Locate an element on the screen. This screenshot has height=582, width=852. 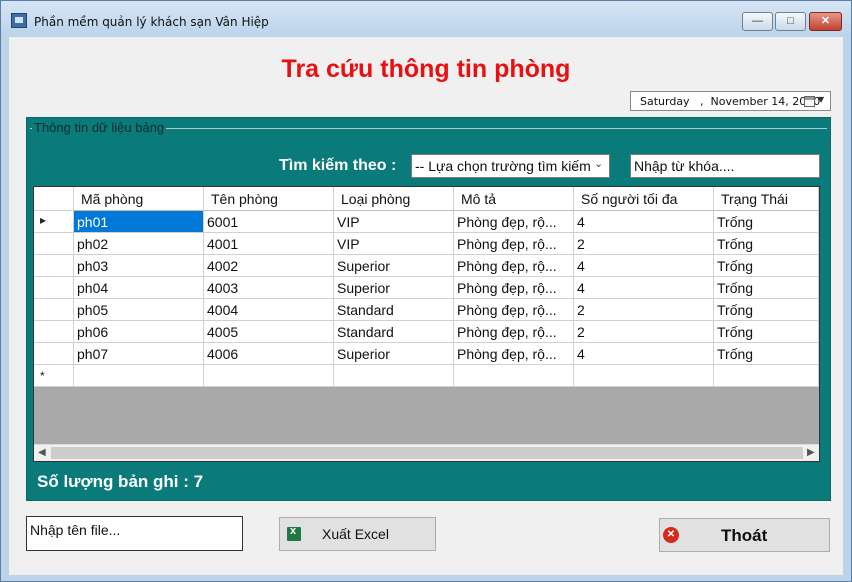
scroll-left-icon: ◀ is located at coordinates (42, 452).